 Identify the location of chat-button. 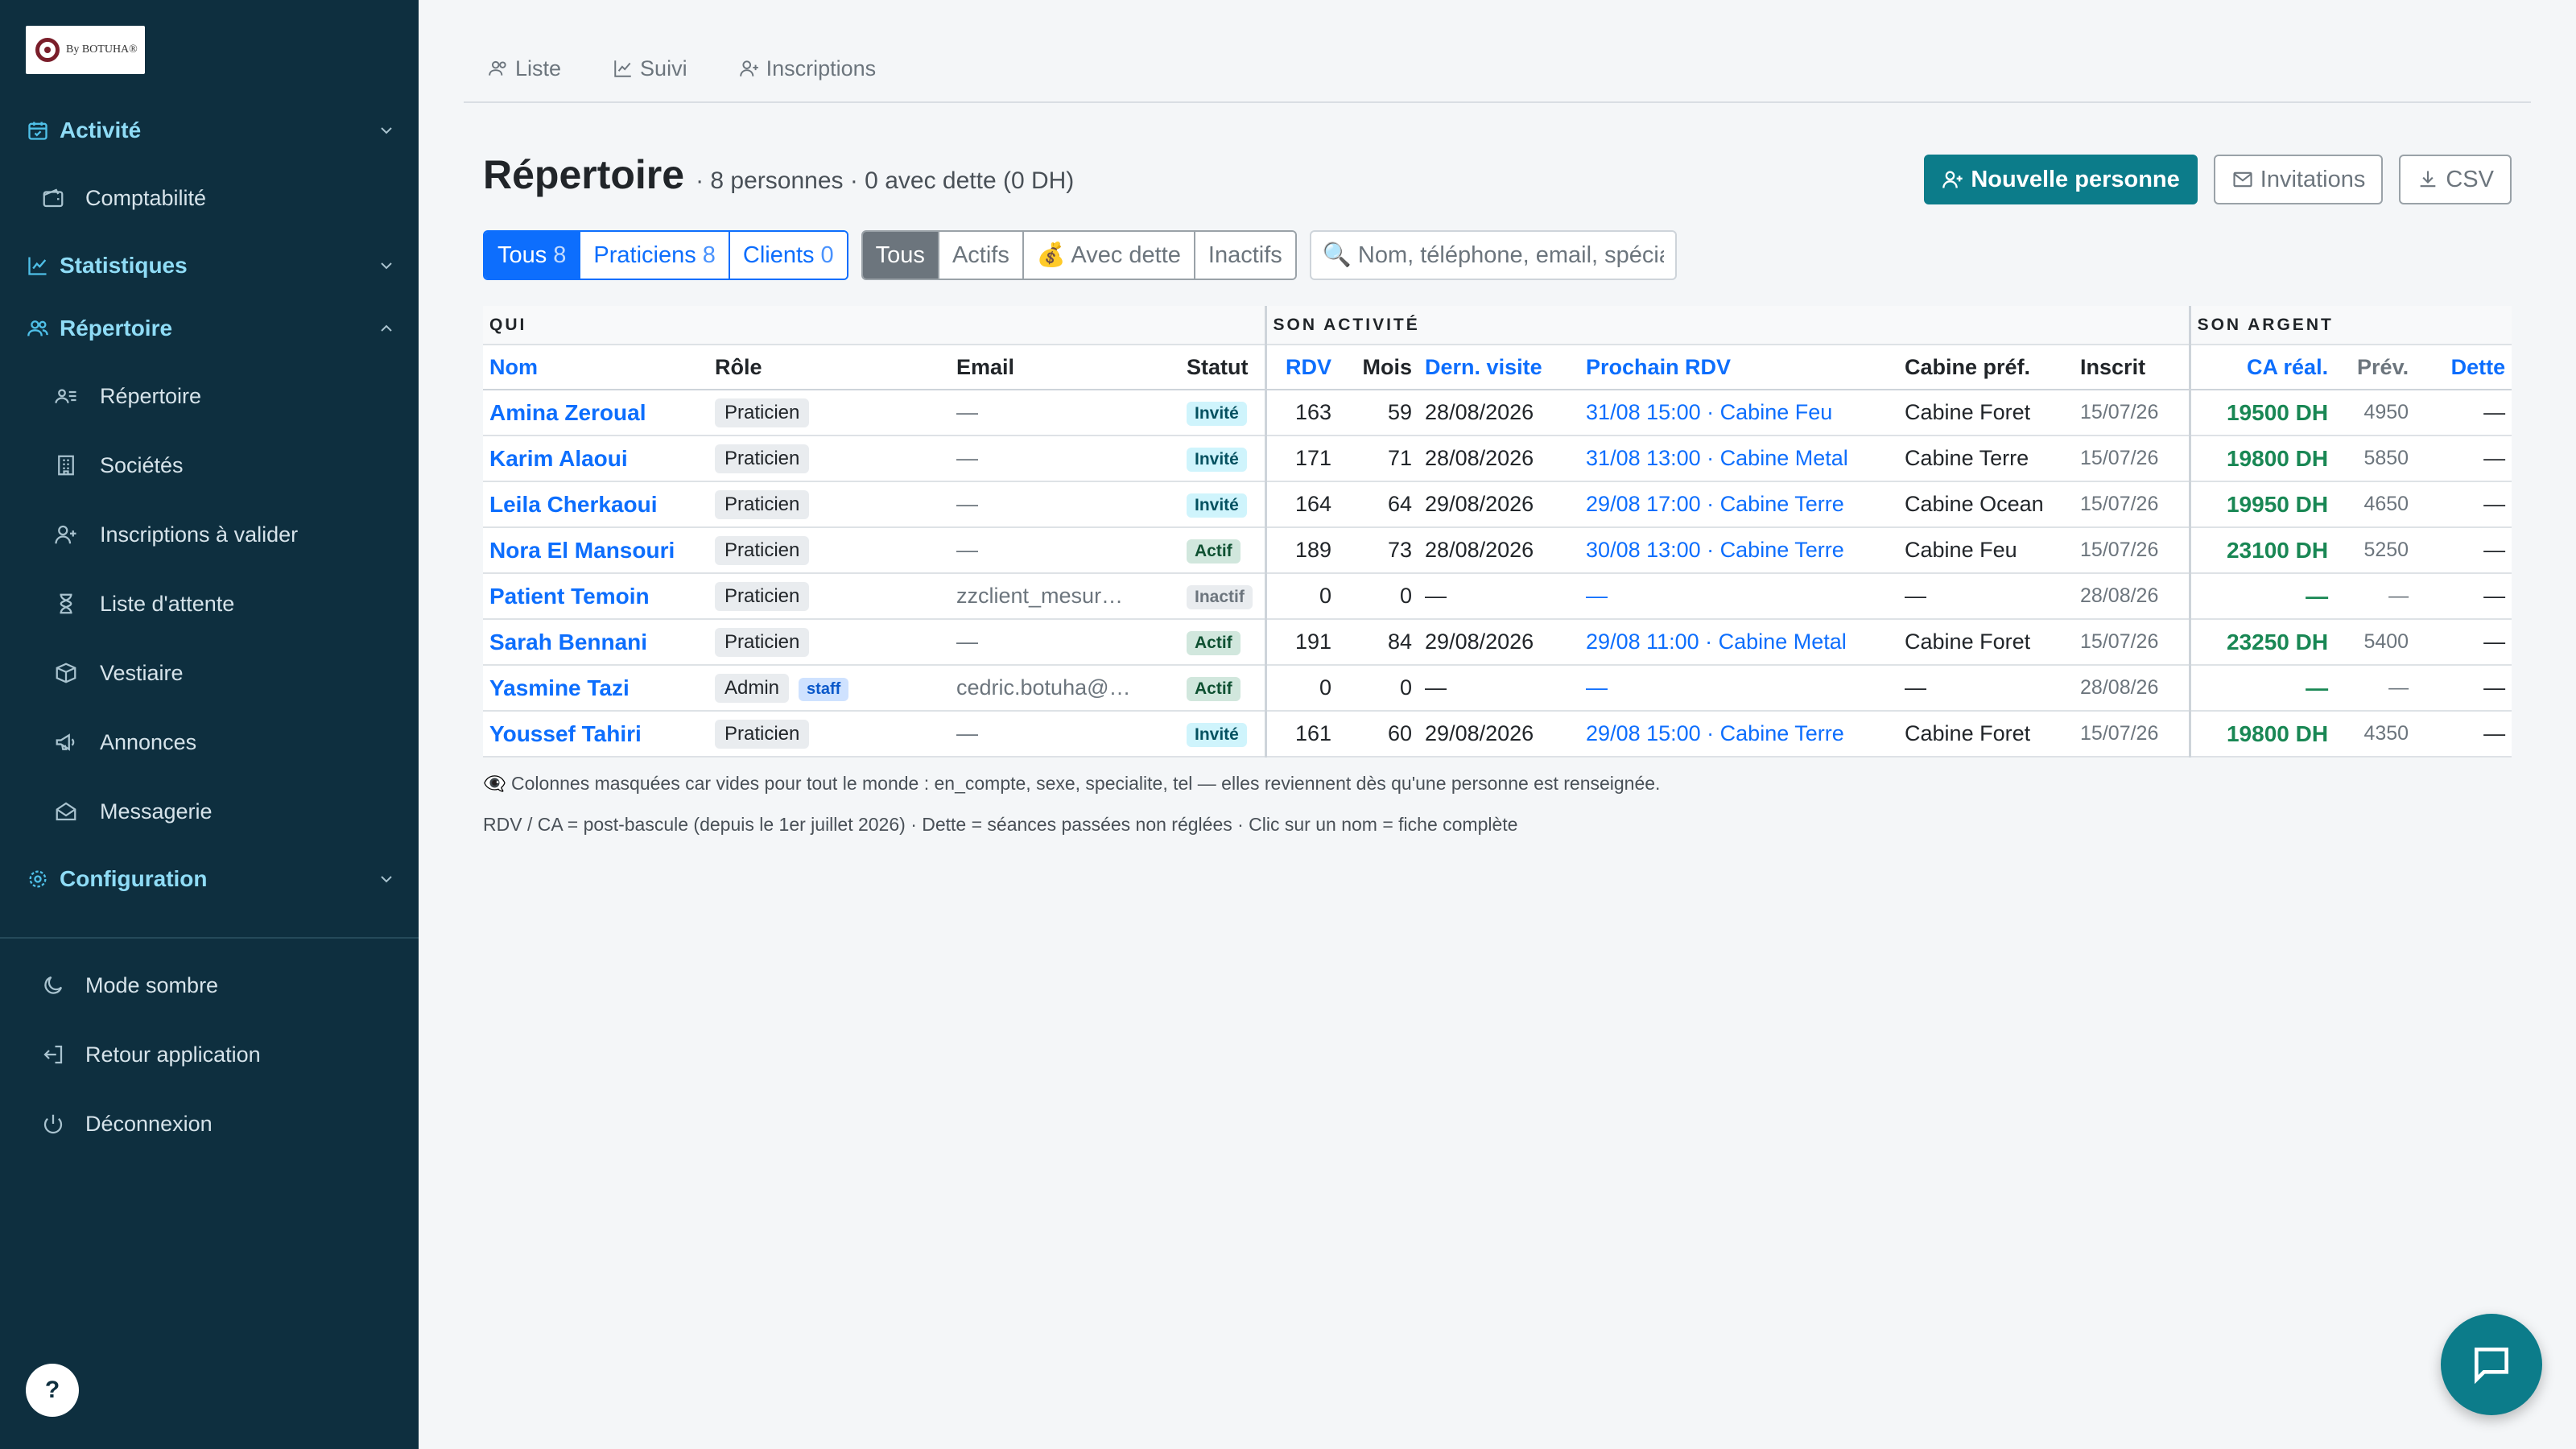
(2491, 1364).